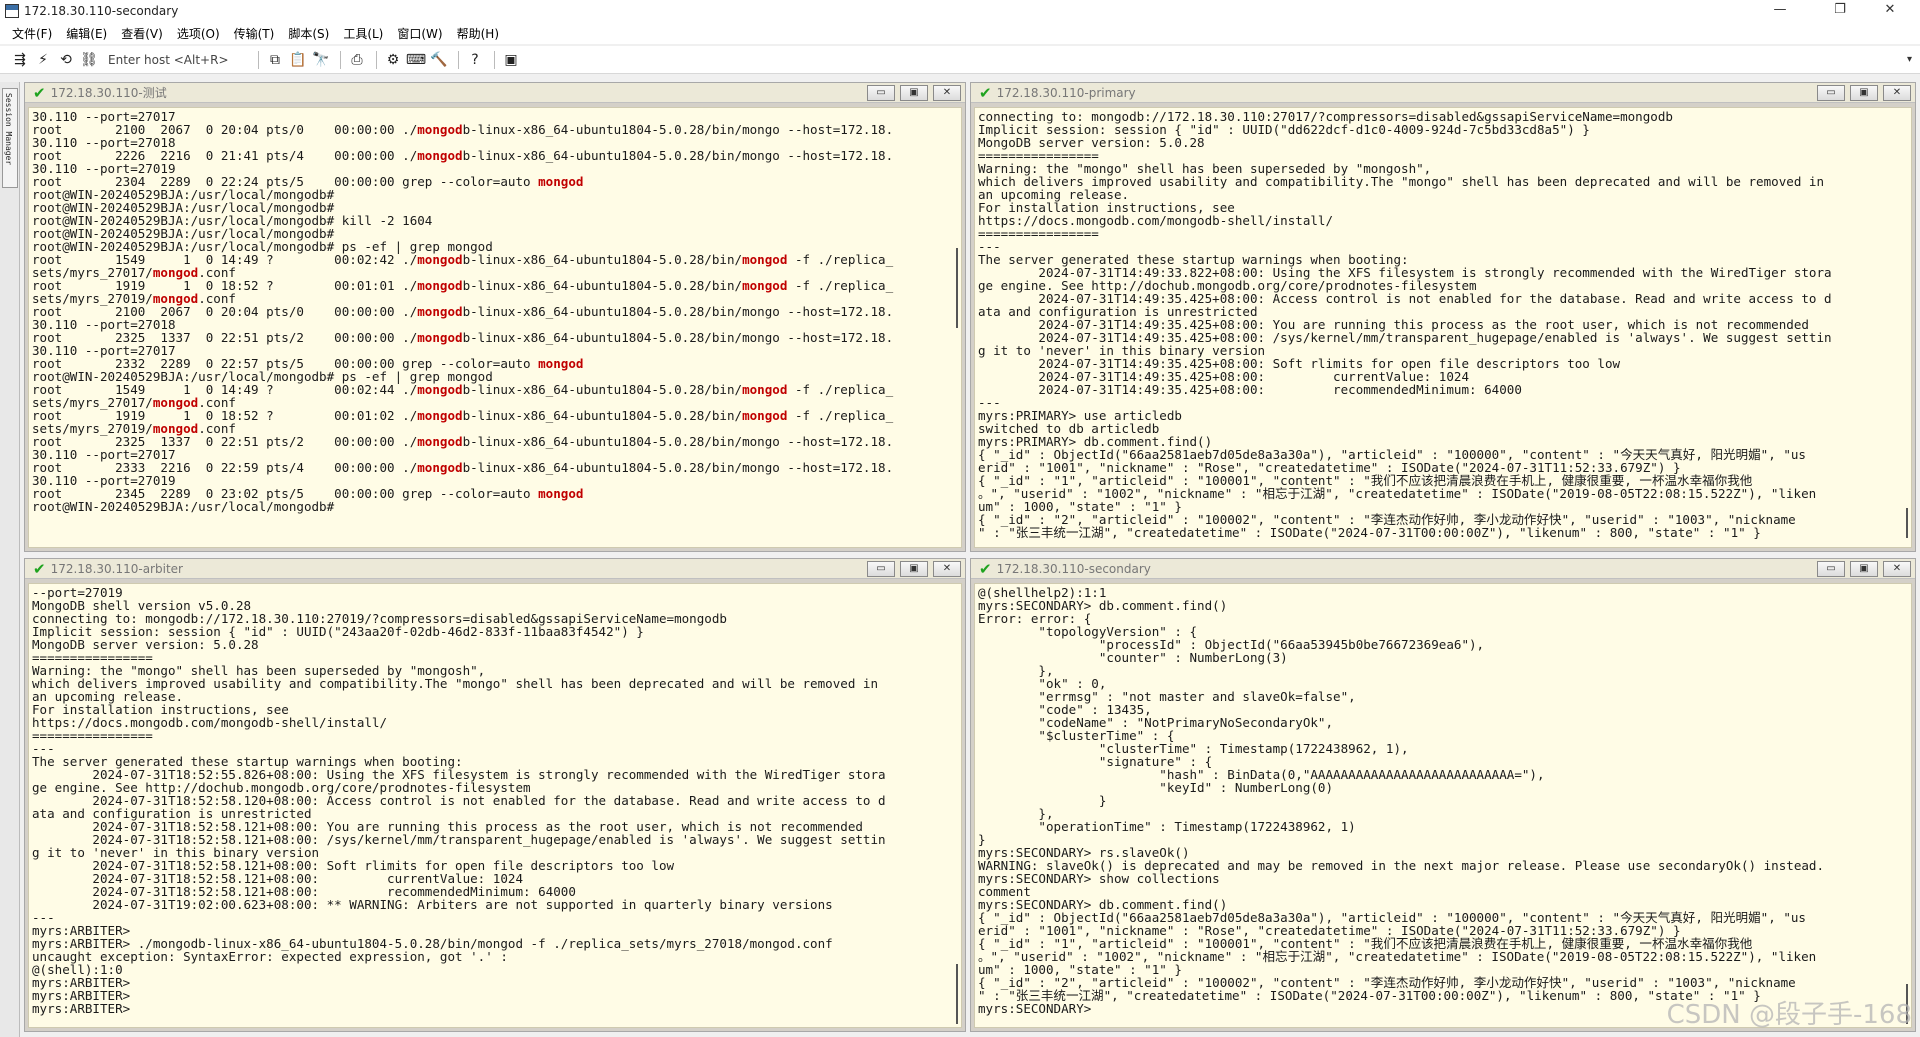 This screenshot has width=1920, height=1037. Describe the element at coordinates (495, 569) in the screenshot. I see `pane-header: ✔ 172.18.30.110-arbiter ▭ ▣ ✕` at that location.